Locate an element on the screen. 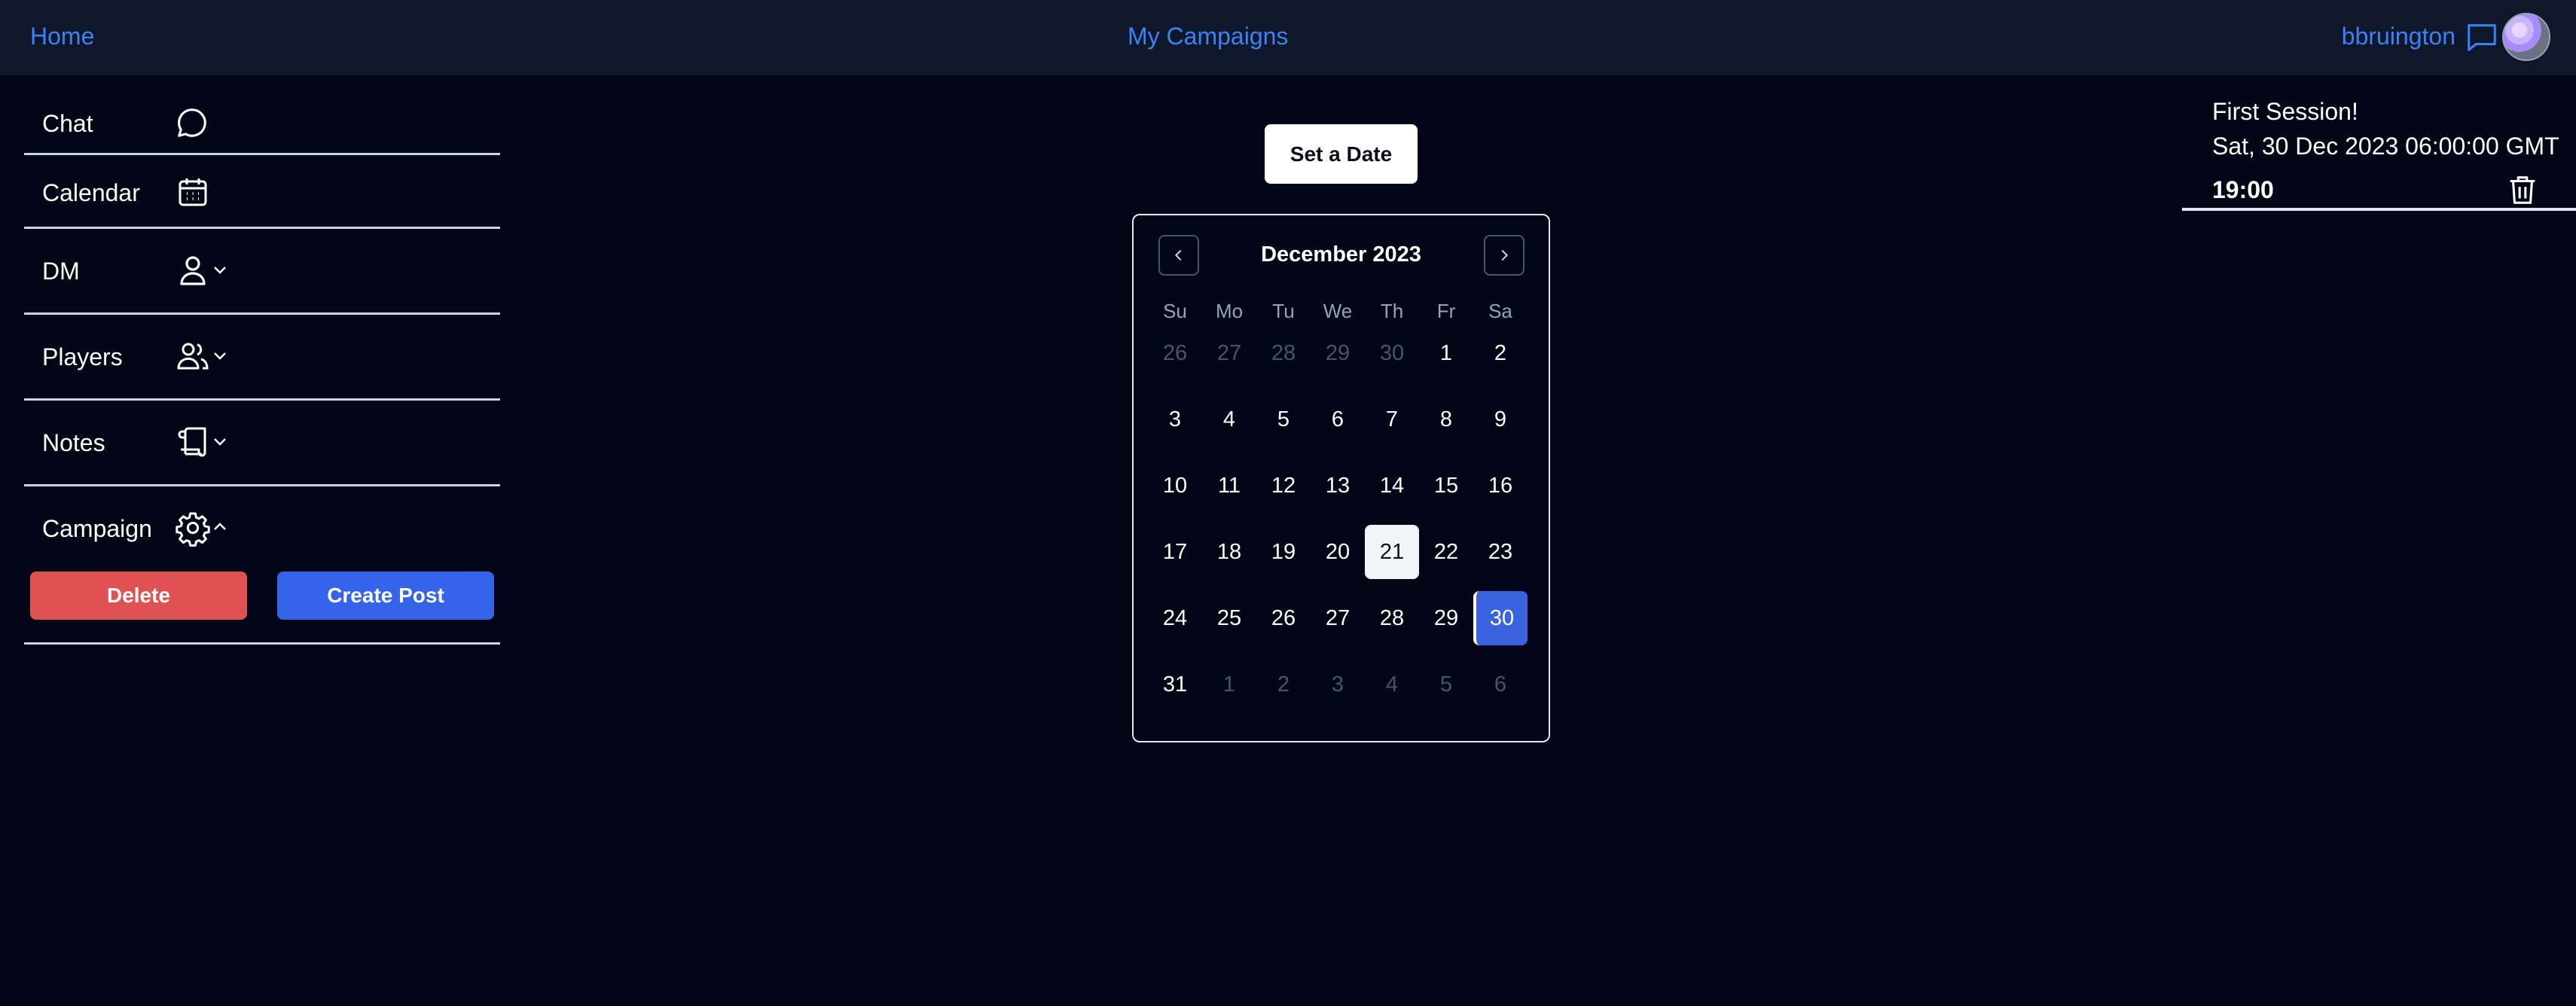 This screenshot has height=1006, width=2576. avatar is located at coordinates (2526, 37).